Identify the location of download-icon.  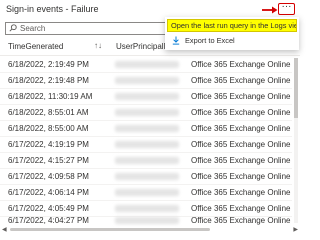
(176, 40).